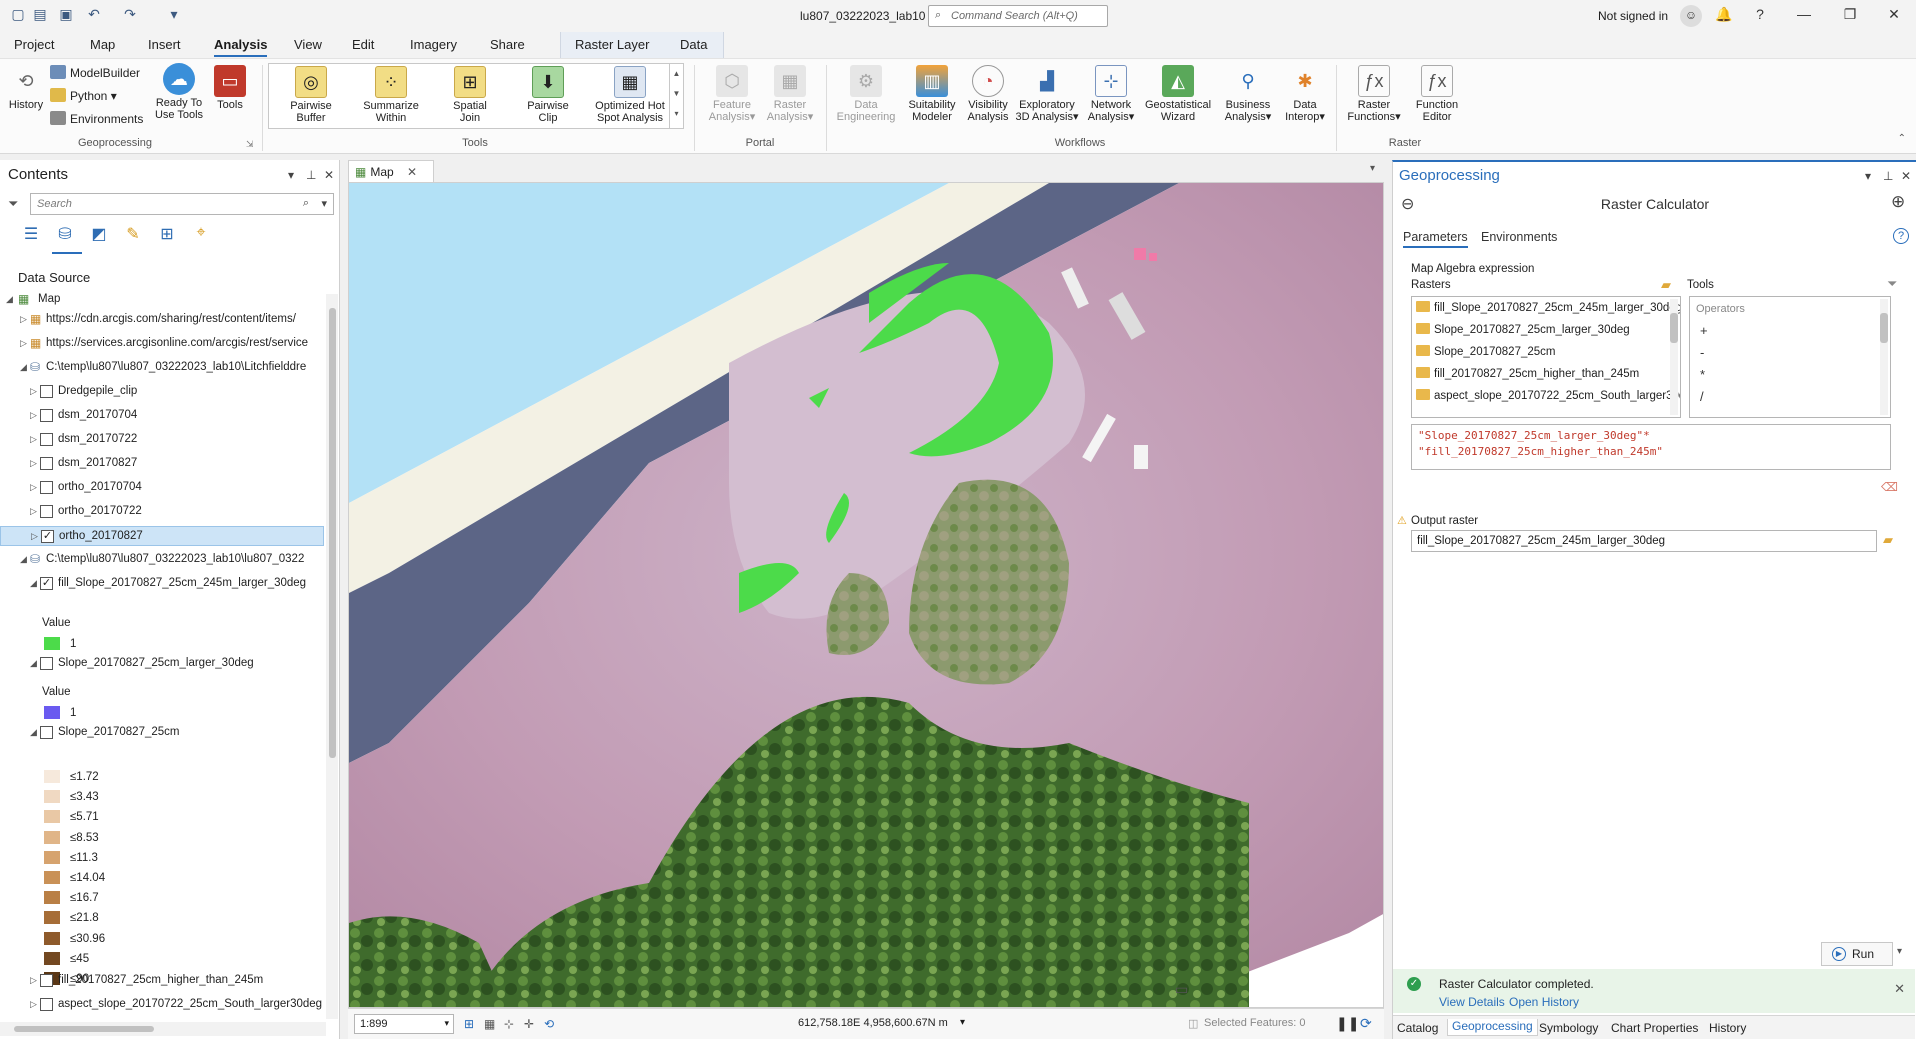 The image size is (1916, 1039). What do you see at coordinates (1374, 94) in the screenshot?
I see `raster-functions-button: ƒx Raster Functions▾` at bounding box center [1374, 94].